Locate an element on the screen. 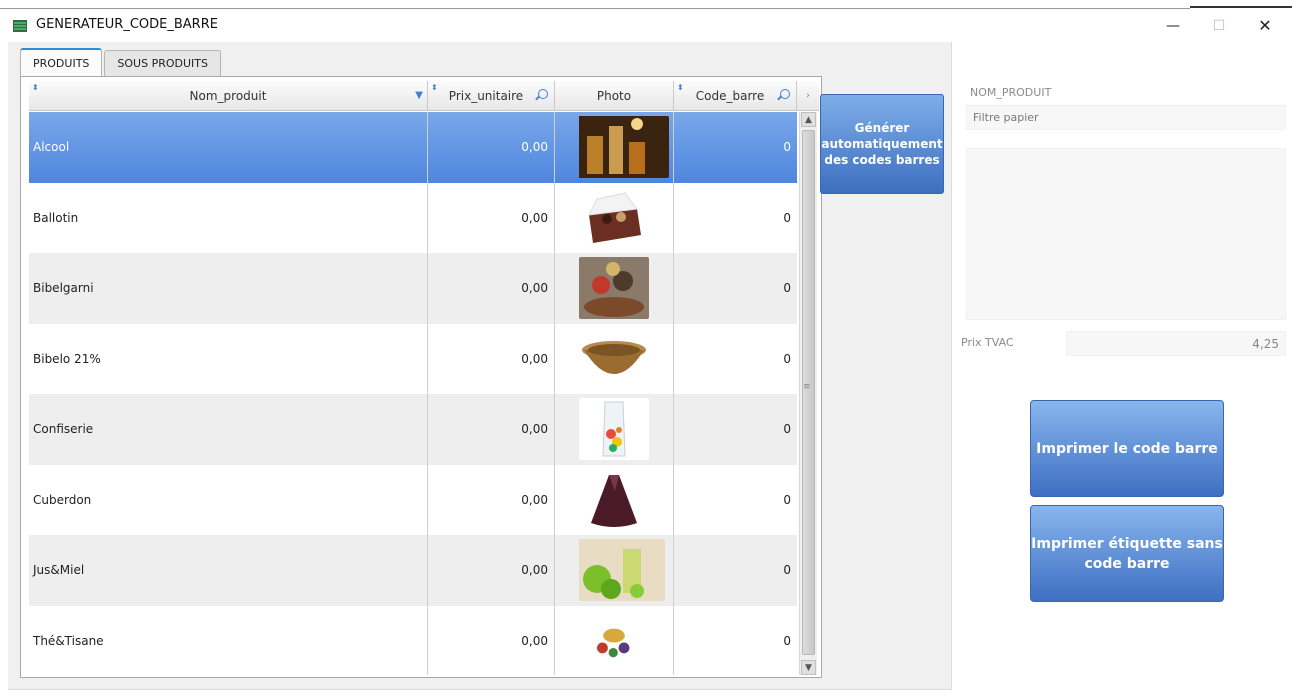 Image resolution: width=1292 pixels, height=696 pixels. table-row: Bibelo 21% 0,00 0 is located at coordinates (413, 358).